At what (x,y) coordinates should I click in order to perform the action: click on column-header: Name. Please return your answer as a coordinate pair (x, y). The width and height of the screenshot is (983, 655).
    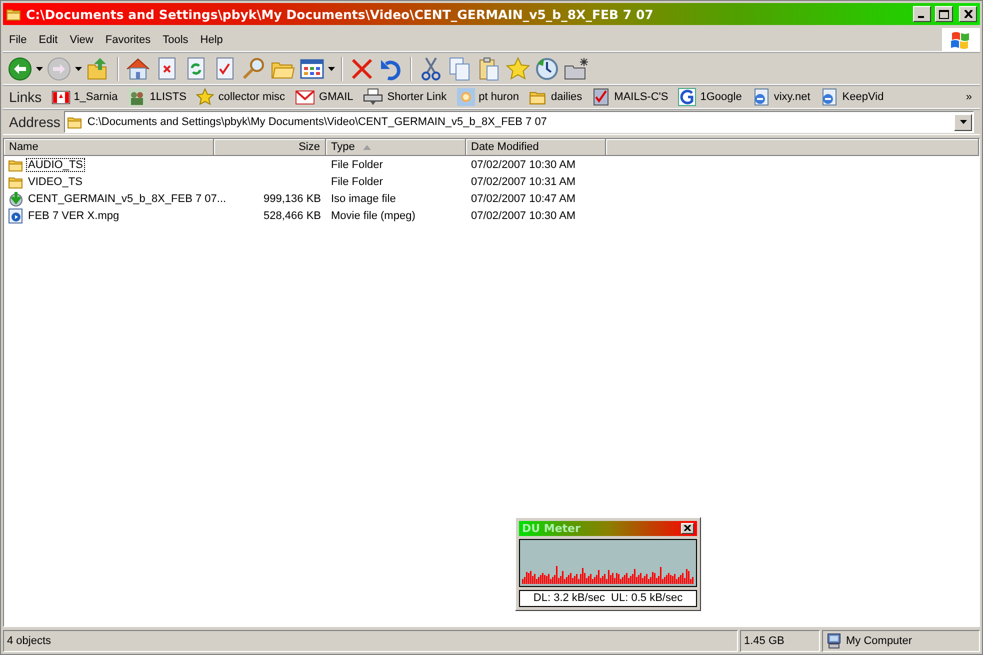
    Looking at the image, I should click on (109, 147).